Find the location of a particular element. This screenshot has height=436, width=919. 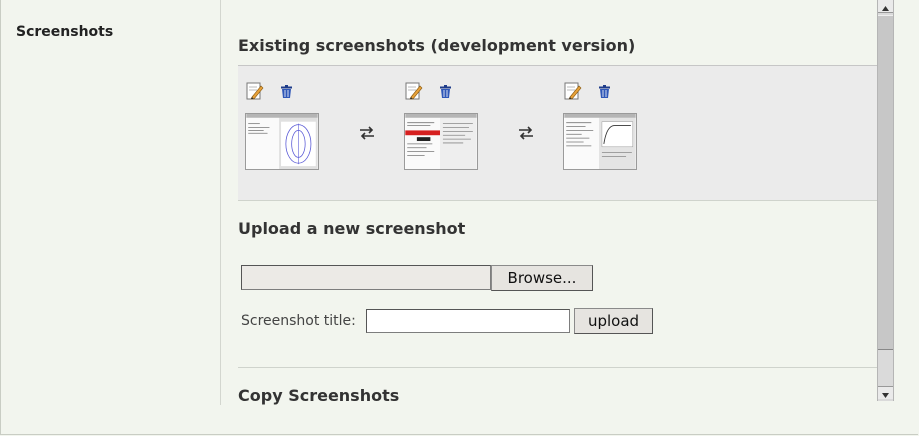

scroll-up-button is located at coordinates (885, 6).